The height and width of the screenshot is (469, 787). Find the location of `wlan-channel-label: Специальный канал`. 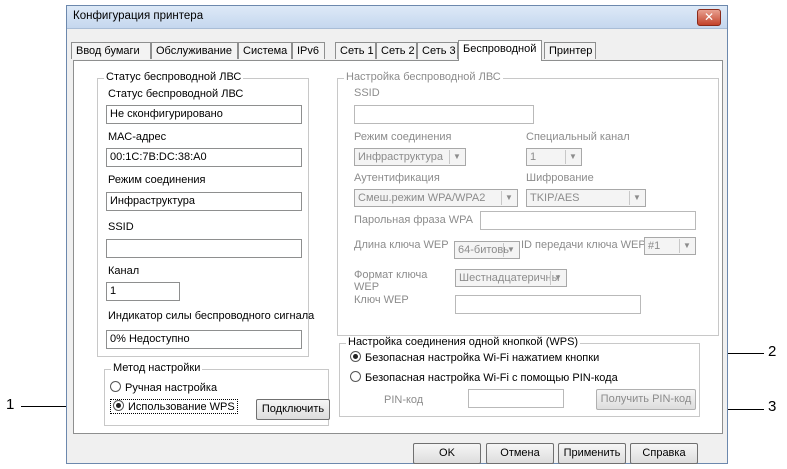

wlan-channel-label: Специальный канал is located at coordinates (578, 137).